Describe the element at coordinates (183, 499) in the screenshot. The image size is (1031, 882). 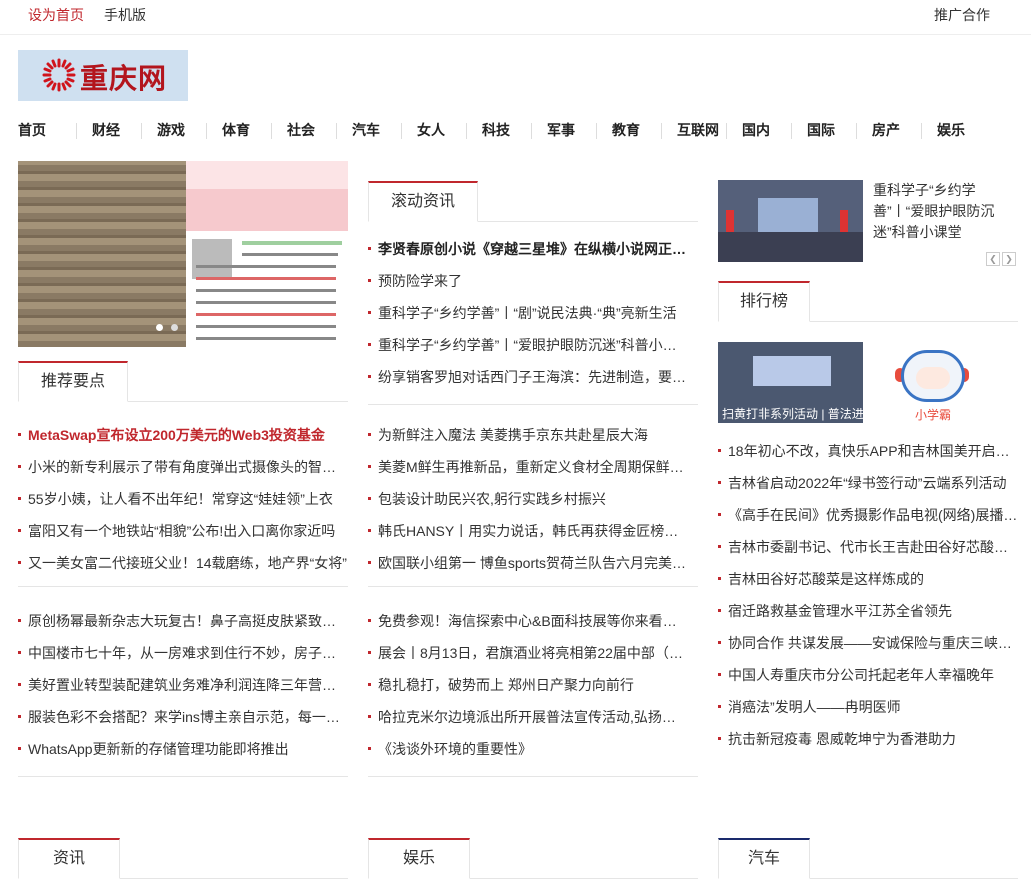
I see `list-item: 55岁小姨，让人看不出年纪！常穿这“娃娃领”上衣` at that location.